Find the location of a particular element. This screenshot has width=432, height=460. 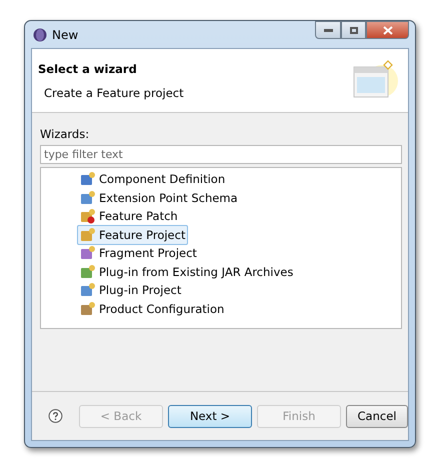

help-icon is located at coordinates (55, 416).